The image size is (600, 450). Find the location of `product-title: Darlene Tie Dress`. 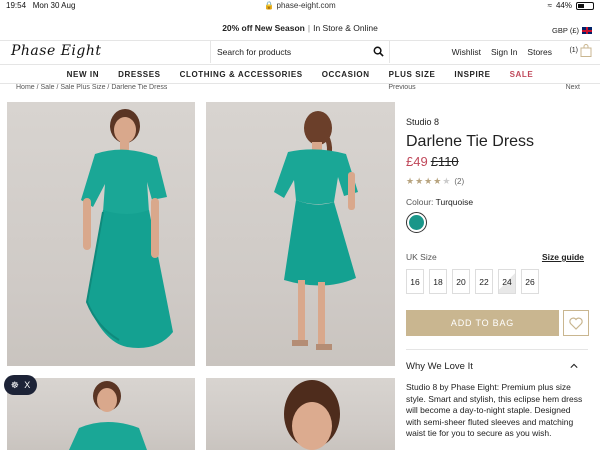

product-title: Darlene Tie Dress is located at coordinates (470, 141).